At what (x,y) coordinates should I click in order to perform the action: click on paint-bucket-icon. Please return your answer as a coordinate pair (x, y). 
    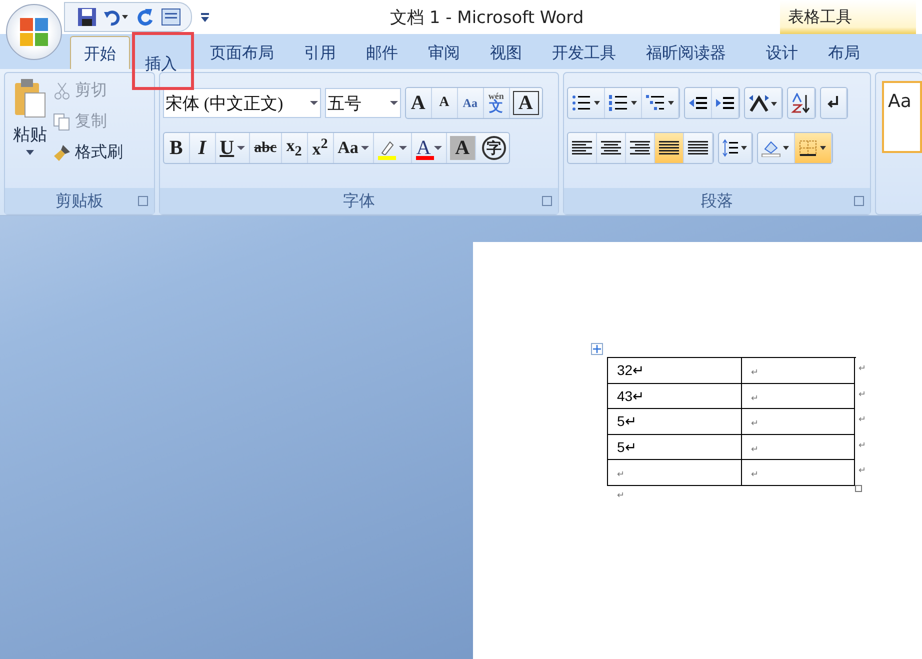
    Looking at the image, I should click on (775, 148).